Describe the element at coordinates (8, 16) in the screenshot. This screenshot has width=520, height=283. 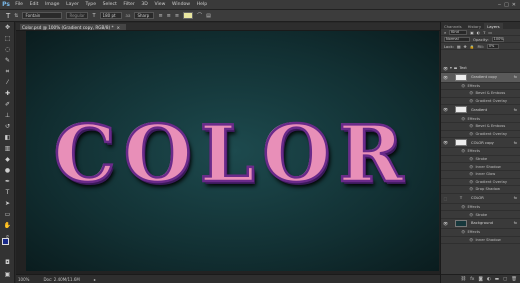
I see `type-tool-icon: T` at that location.